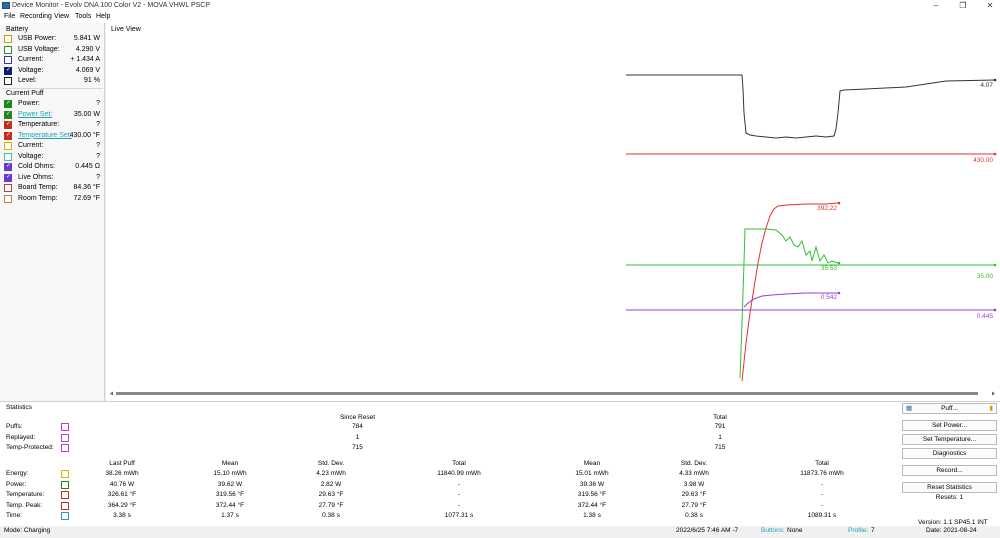  Describe the element at coordinates (14, 515) in the screenshot. I see `stat-label: Time:` at that location.